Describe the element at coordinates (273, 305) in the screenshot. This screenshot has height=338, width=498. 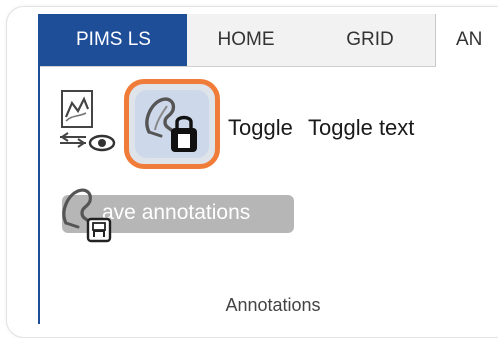
I see `annotations-group-label: Annotations` at that location.